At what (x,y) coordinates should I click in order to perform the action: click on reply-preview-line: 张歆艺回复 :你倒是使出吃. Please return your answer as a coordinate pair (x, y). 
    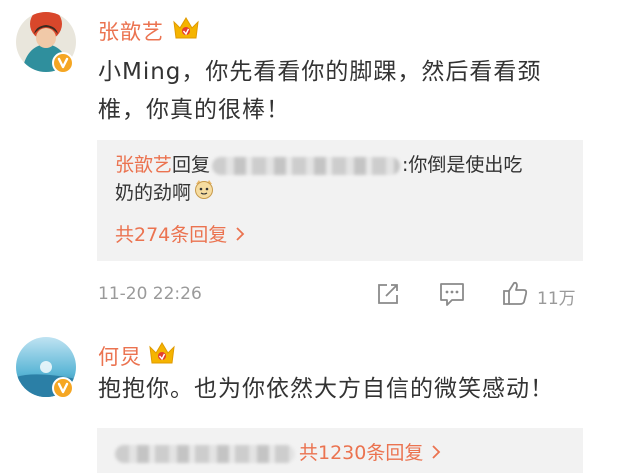
    Looking at the image, I should click on (318, 165).